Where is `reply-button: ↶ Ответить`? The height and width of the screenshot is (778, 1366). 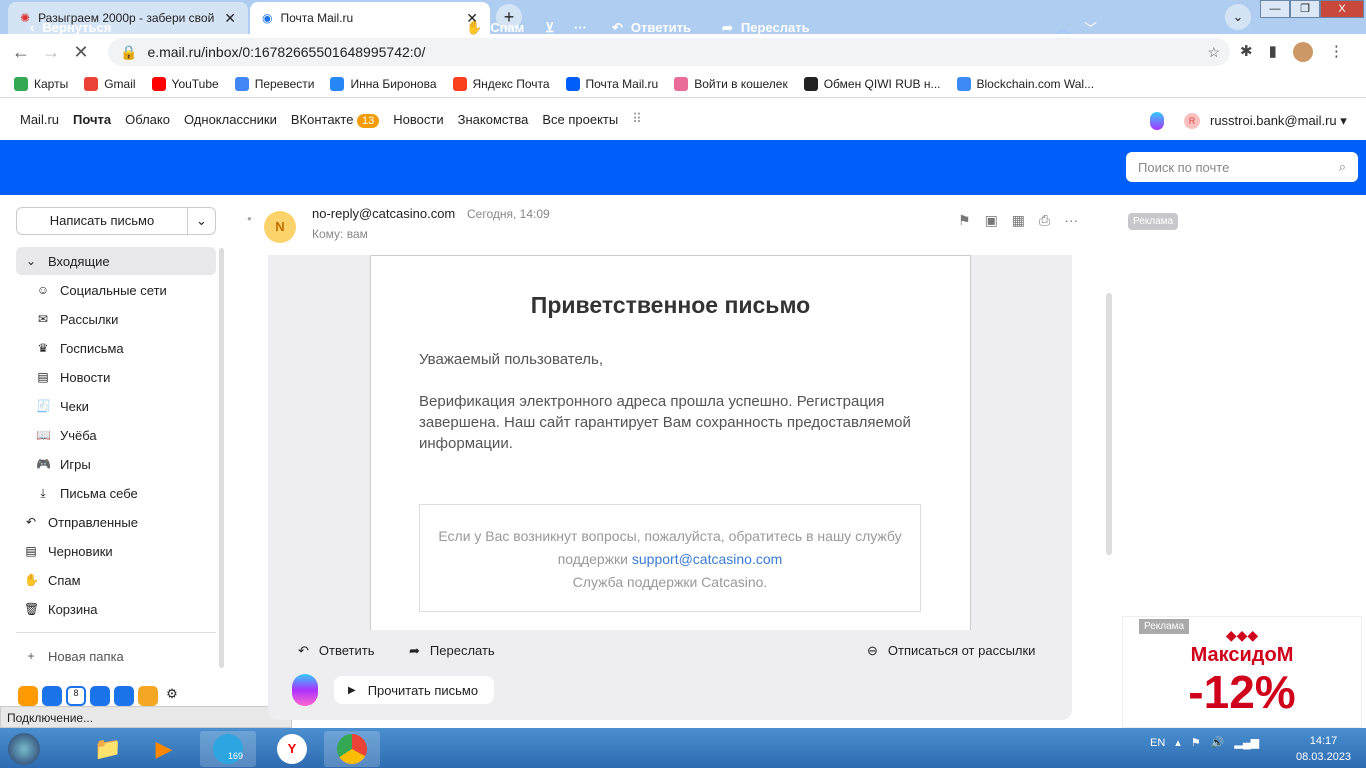 reply-button: ↶ Ответить is located at coordinates (651, 27).